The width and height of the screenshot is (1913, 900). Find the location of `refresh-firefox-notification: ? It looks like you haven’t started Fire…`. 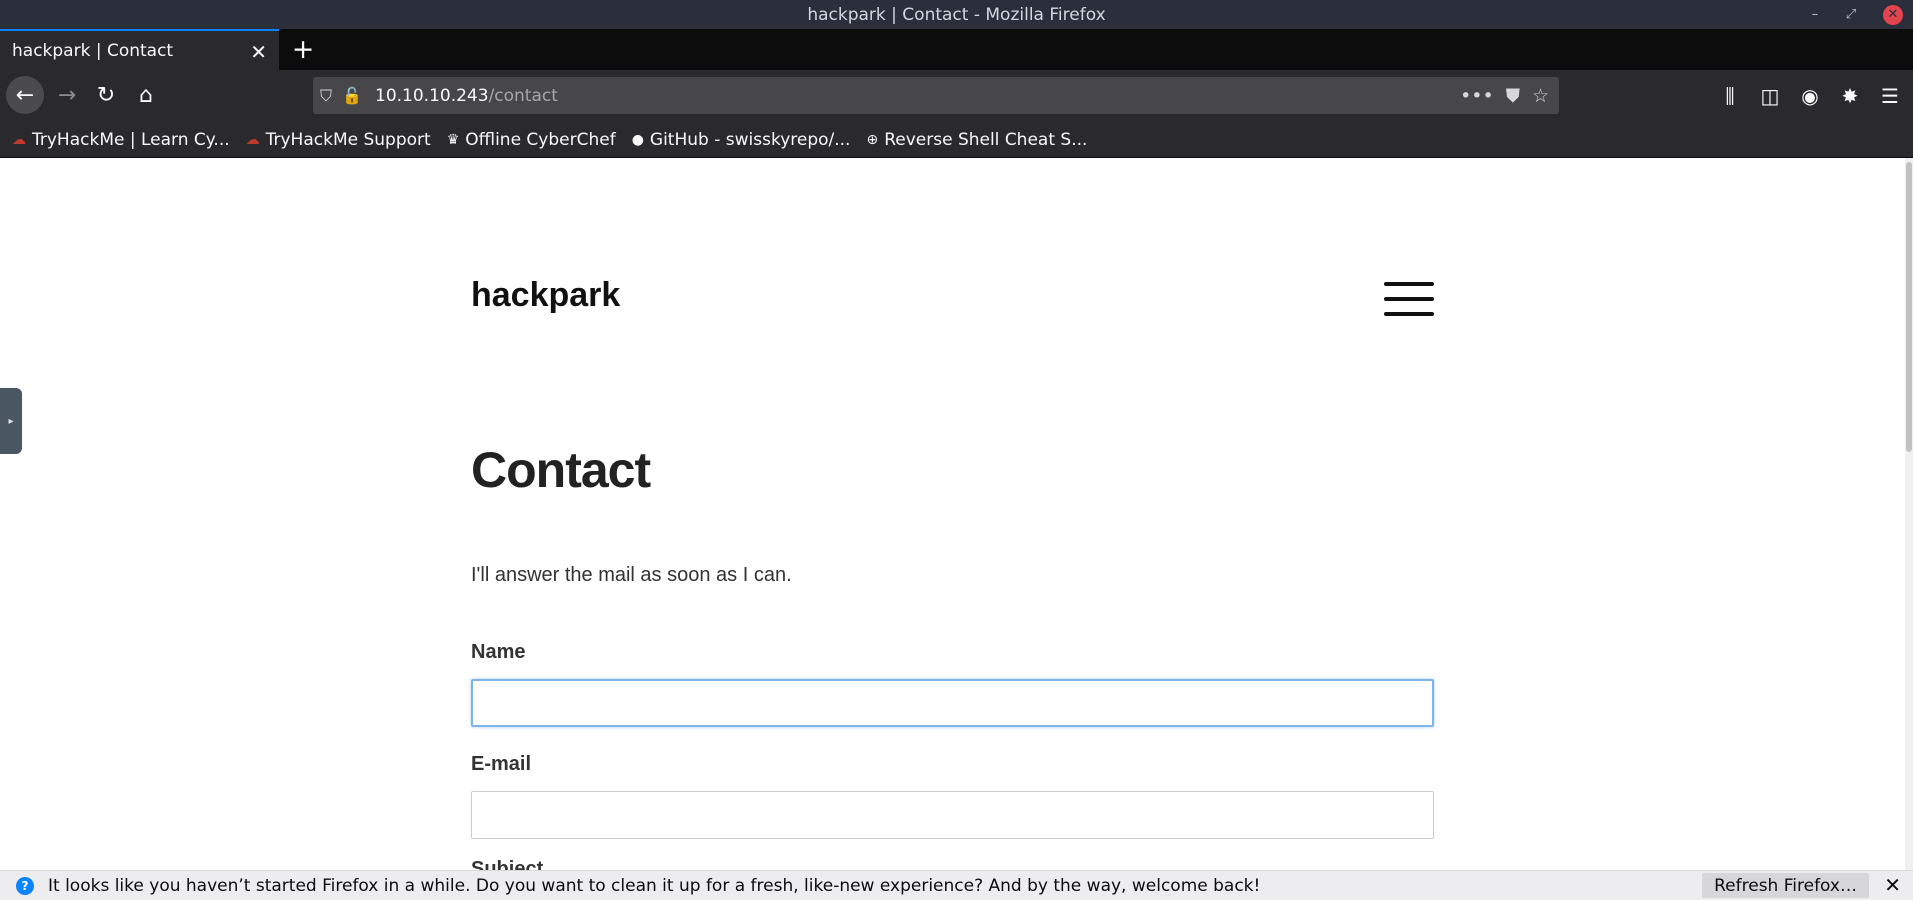

refresh-firefox-notification: ? It looks like you haven’t started Fire… is located at coordinates (956, 885).